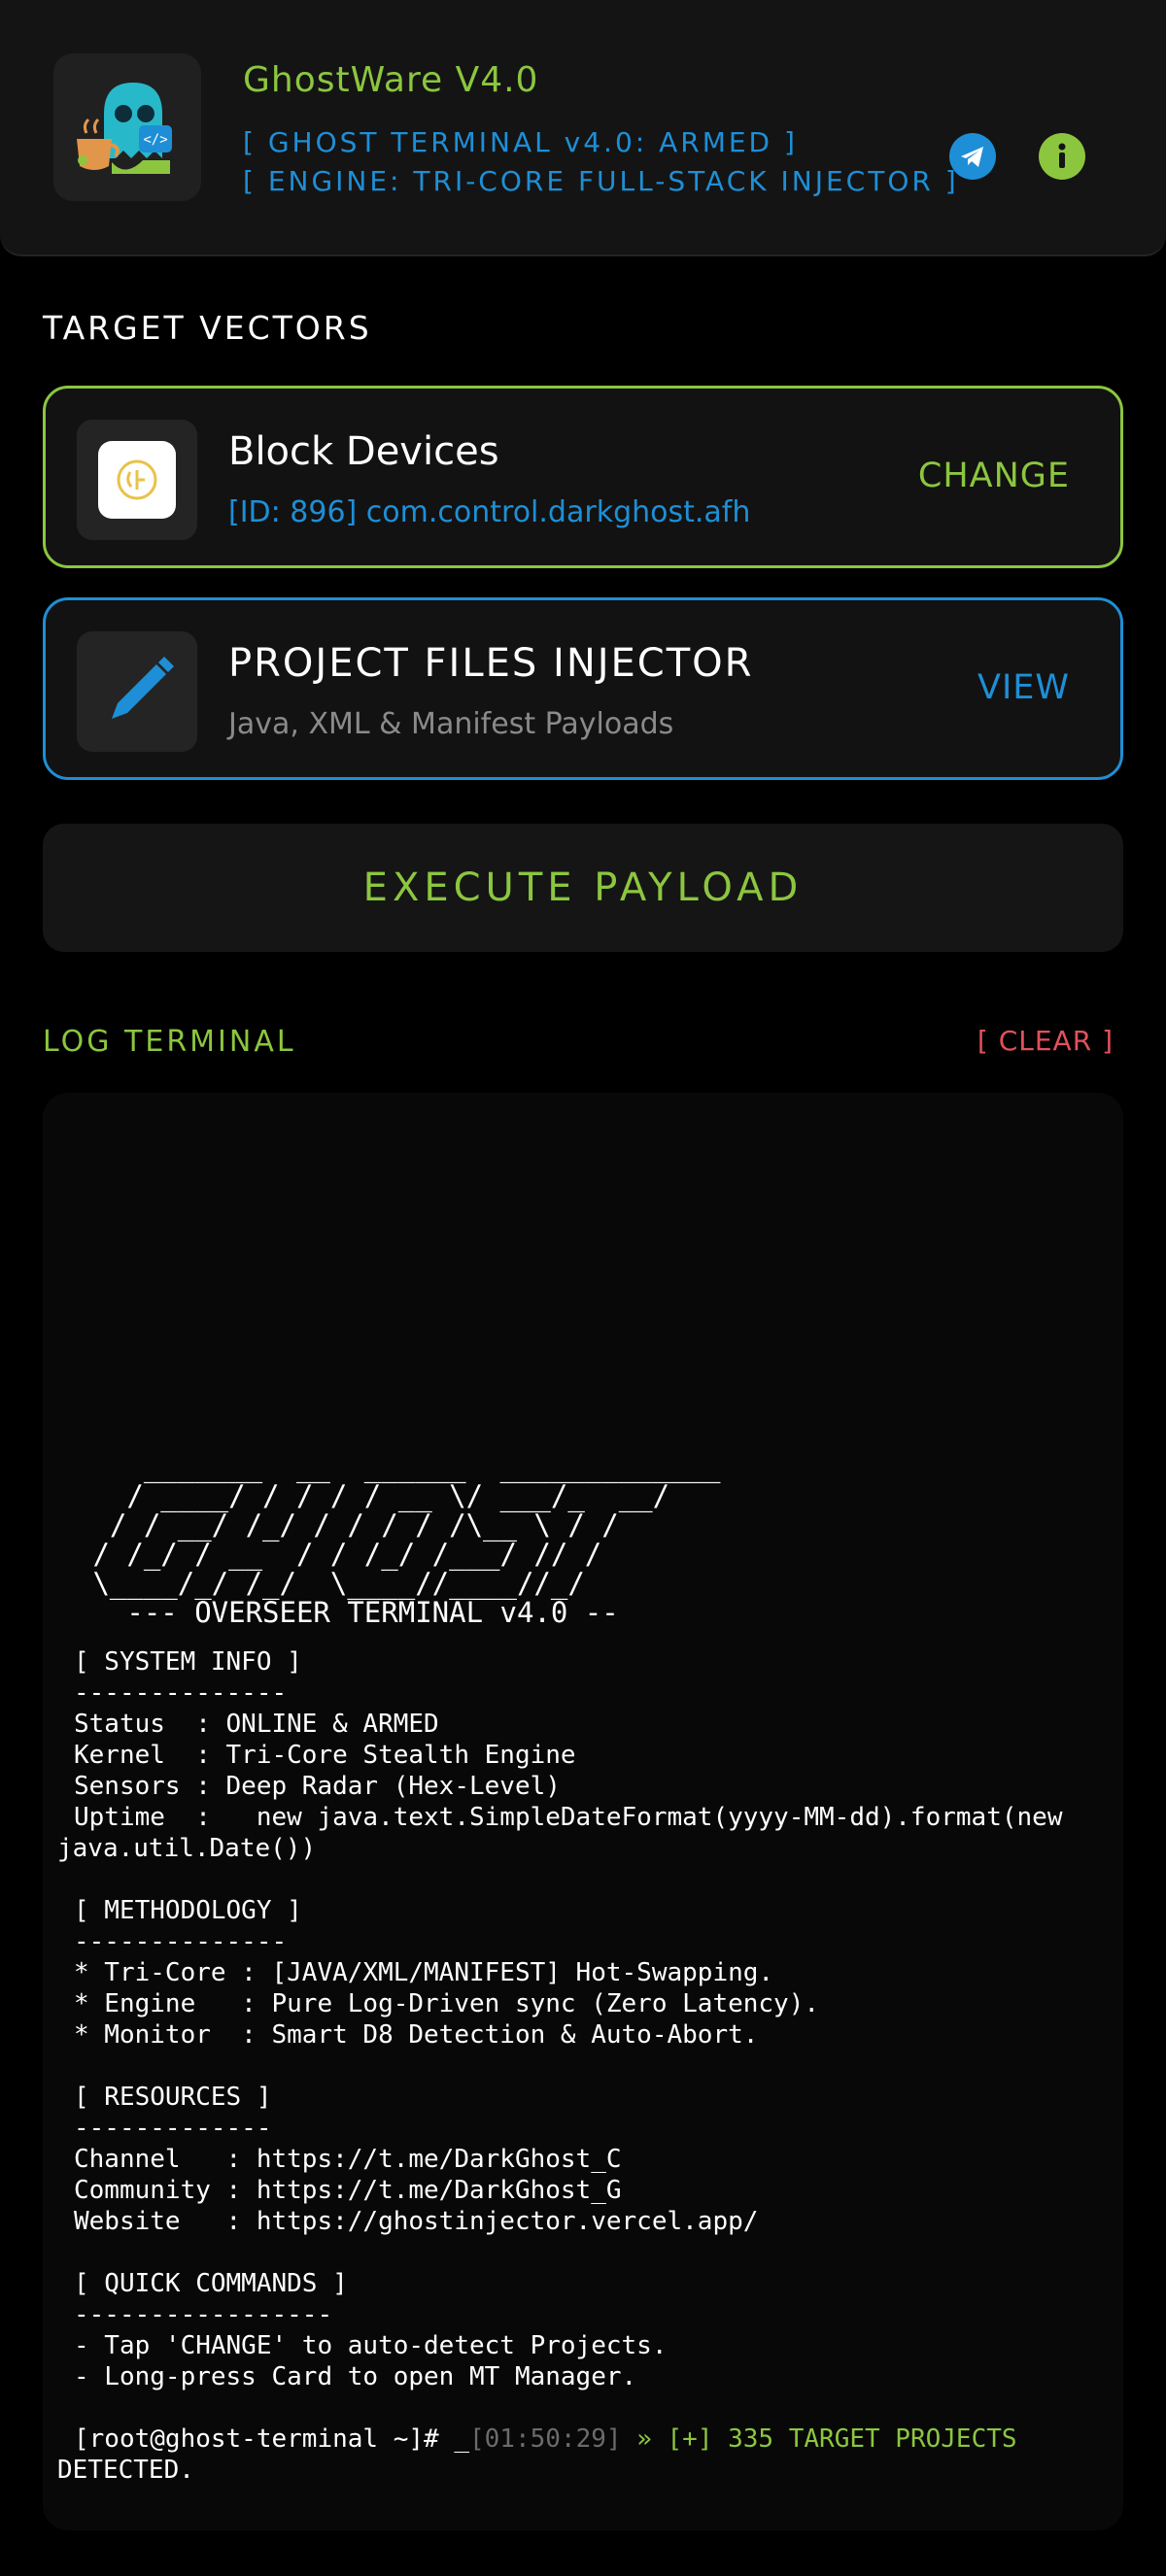 This screenshot has height=2576, width=1166. Describe the element at coordinates (451, 724) in the screenshot. I see `project-files-subtitle: Java, XML & Manifest Payloads` at that location.